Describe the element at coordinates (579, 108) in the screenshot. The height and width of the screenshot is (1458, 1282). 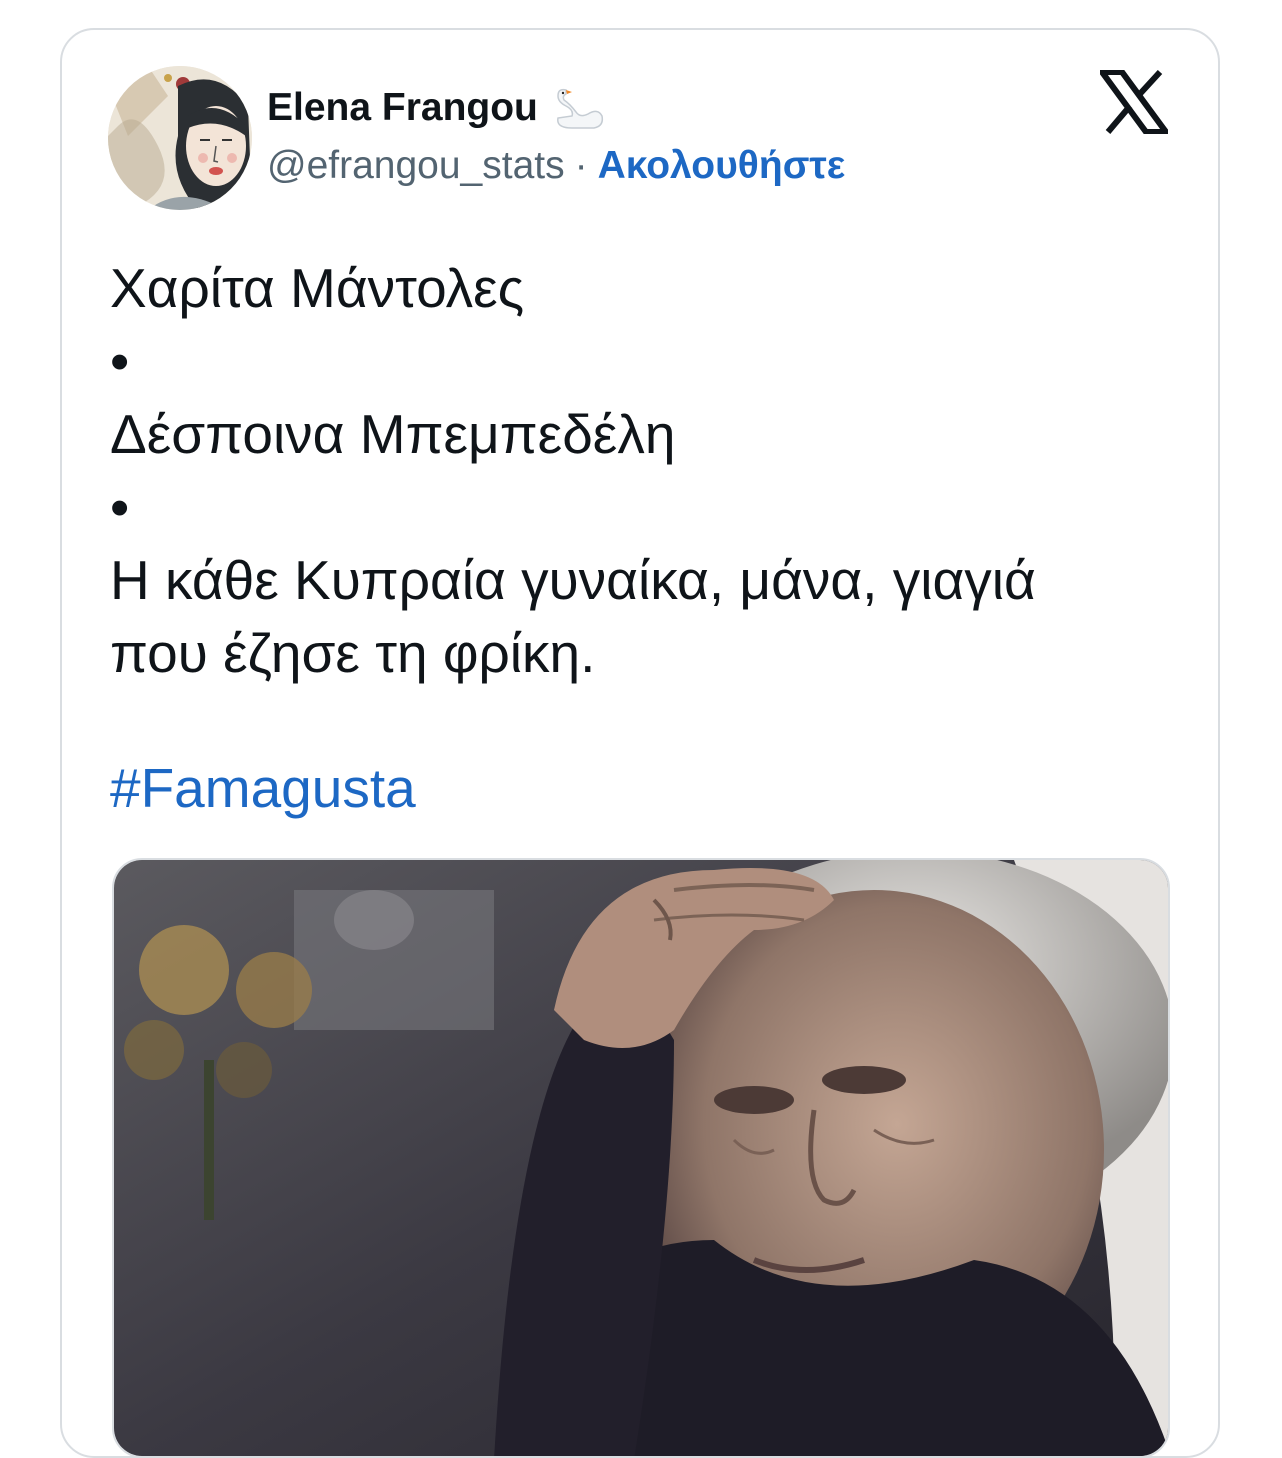
I see `swan-icon` at that location.